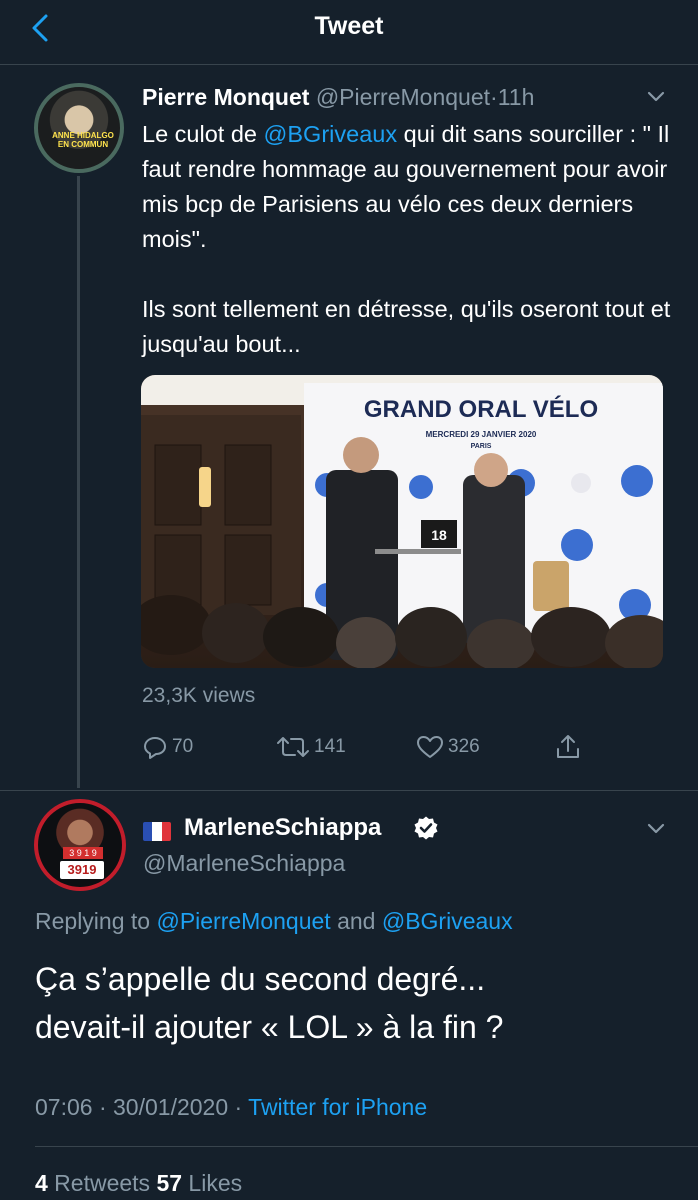  I want to click on likes-label: Likes, so click(212, 1183).